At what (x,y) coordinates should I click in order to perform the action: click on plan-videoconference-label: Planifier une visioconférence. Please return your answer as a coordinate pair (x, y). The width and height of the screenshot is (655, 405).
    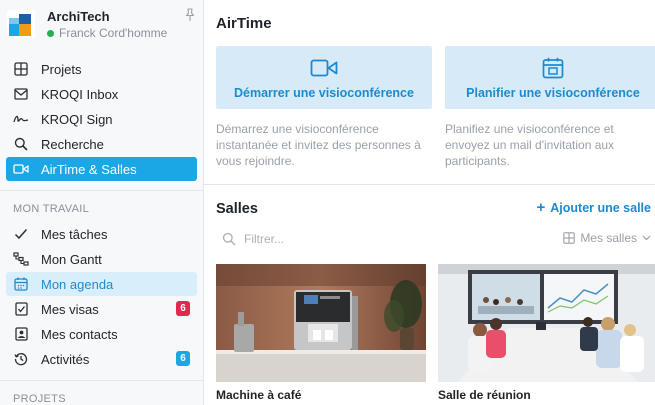
    Looking at the image, I should click on (553, 93).